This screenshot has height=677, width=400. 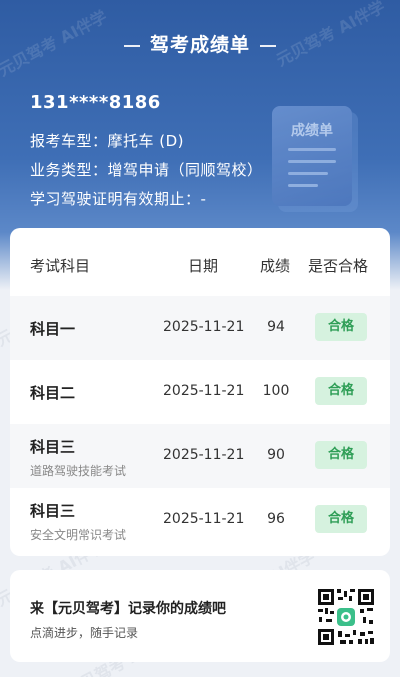 I want to click on promo-subtitle: 点滴进步，随手记录, so click(x=84, y=633).